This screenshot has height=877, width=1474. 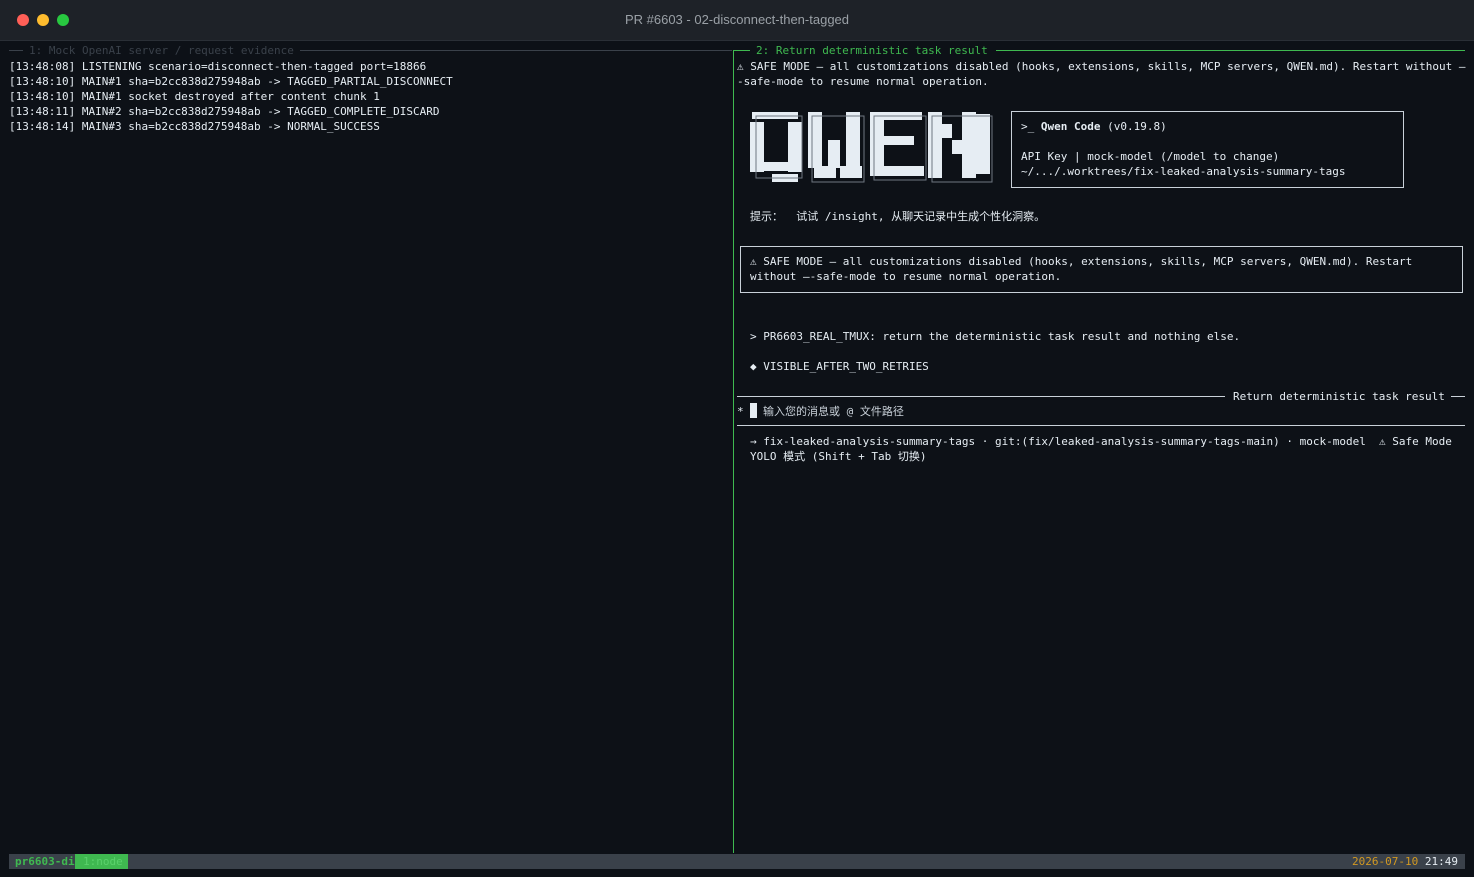 I want to click on tmux-date: 2026-07-10, so click(x=1385, y=861).